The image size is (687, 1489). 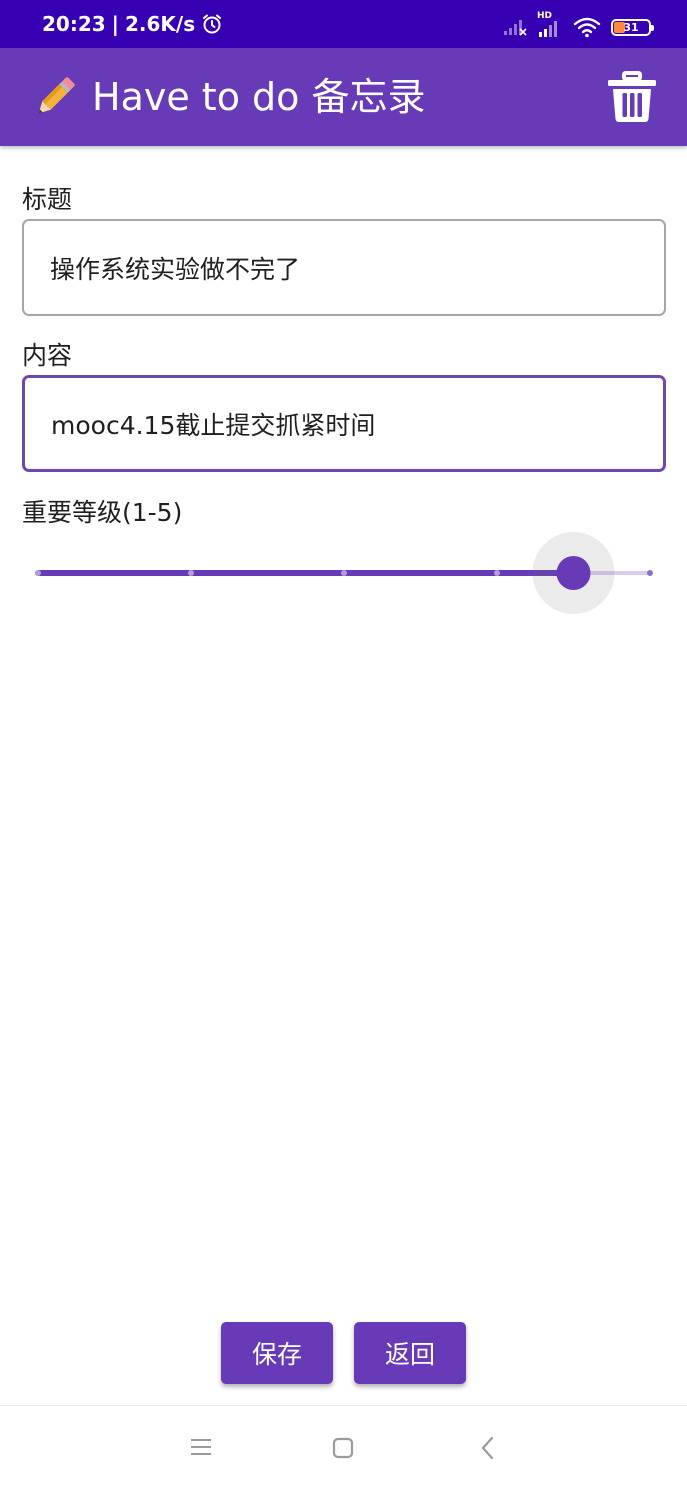 What do you see at coordinates (212, 24) in the screenshot?
I see `alarm-icon` at bounding box center [212, 24].